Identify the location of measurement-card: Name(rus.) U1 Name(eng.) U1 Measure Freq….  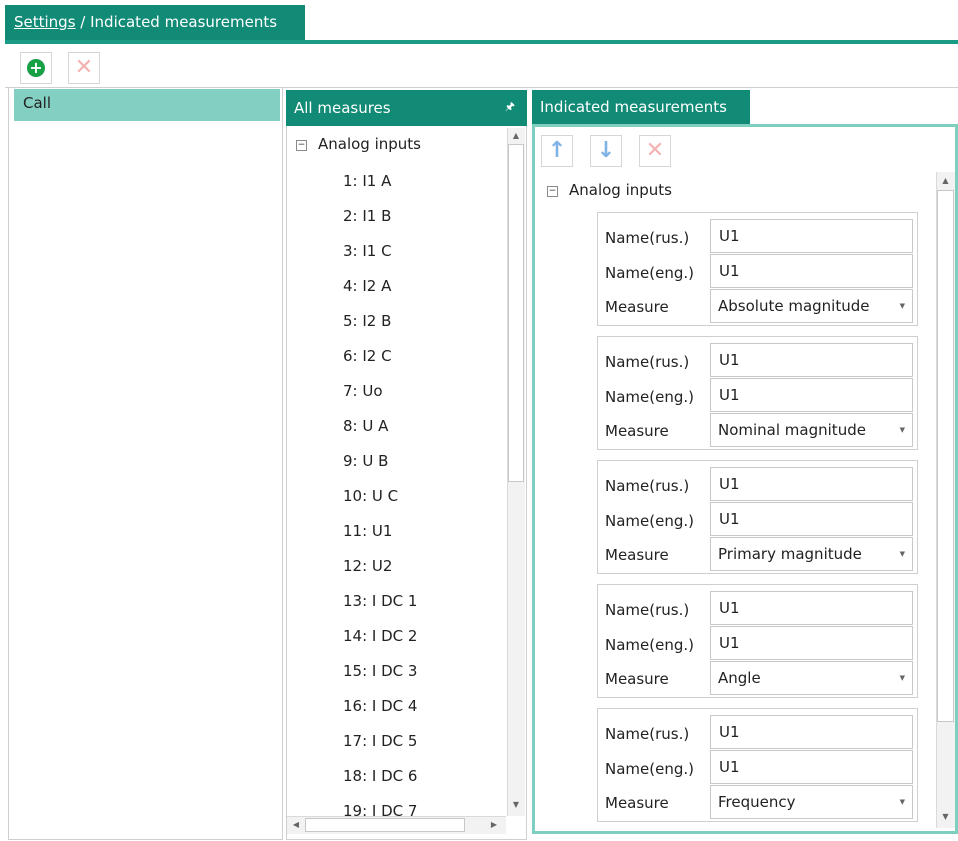
(757, 765).